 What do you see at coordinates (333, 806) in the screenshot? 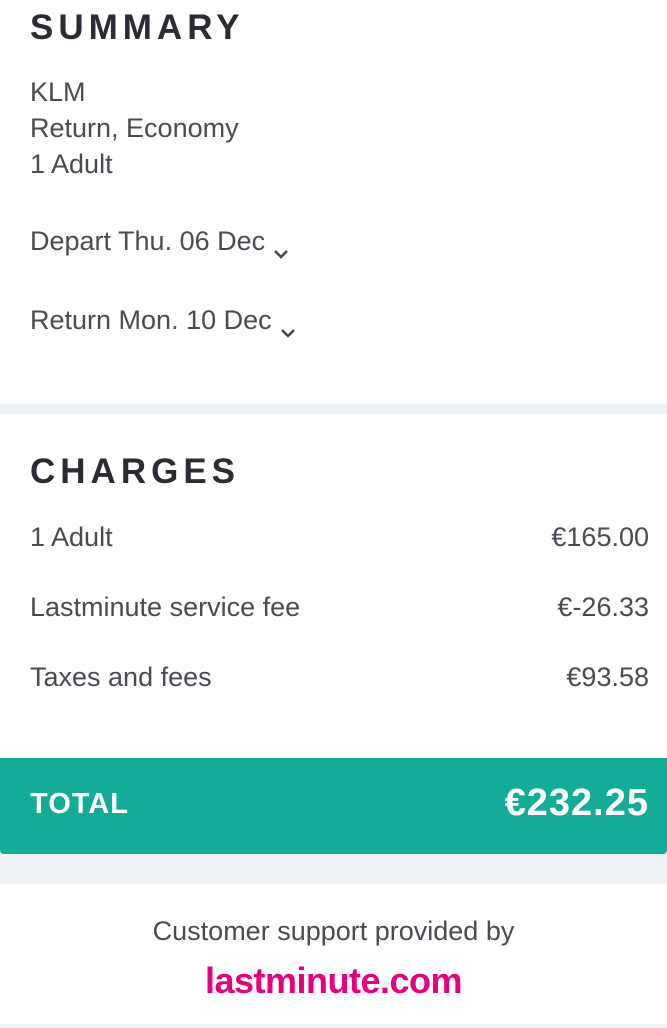
I see `total-bar: TOTAL €232.25` at bounding box center [333, 806].